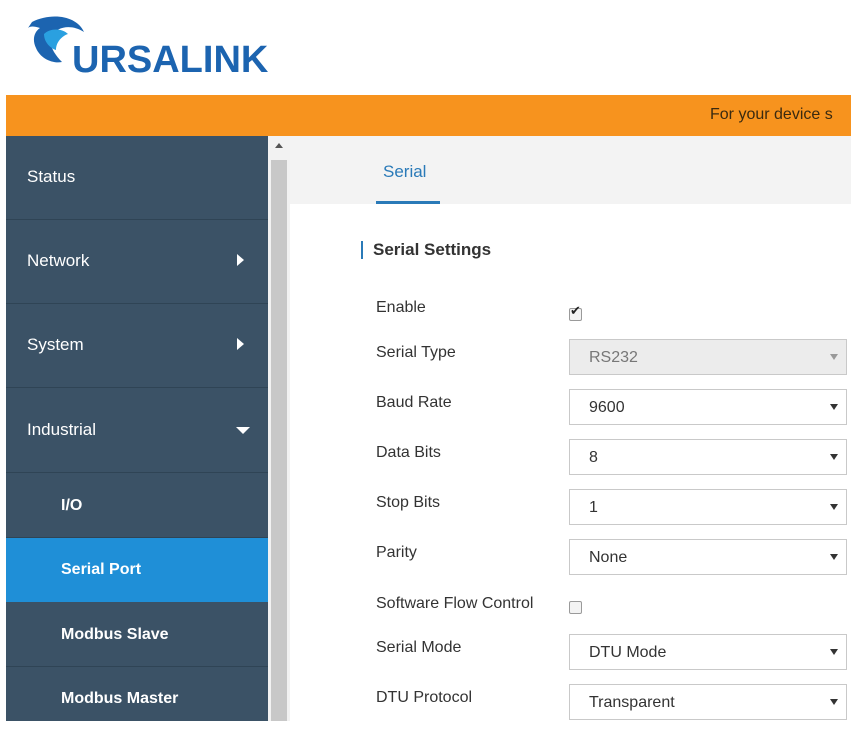 The height and width of the screenshot is (731, 851). Describe the element at coordinates (771, 114) in the screenshot. I see `banner-text: For your device s` at that location.